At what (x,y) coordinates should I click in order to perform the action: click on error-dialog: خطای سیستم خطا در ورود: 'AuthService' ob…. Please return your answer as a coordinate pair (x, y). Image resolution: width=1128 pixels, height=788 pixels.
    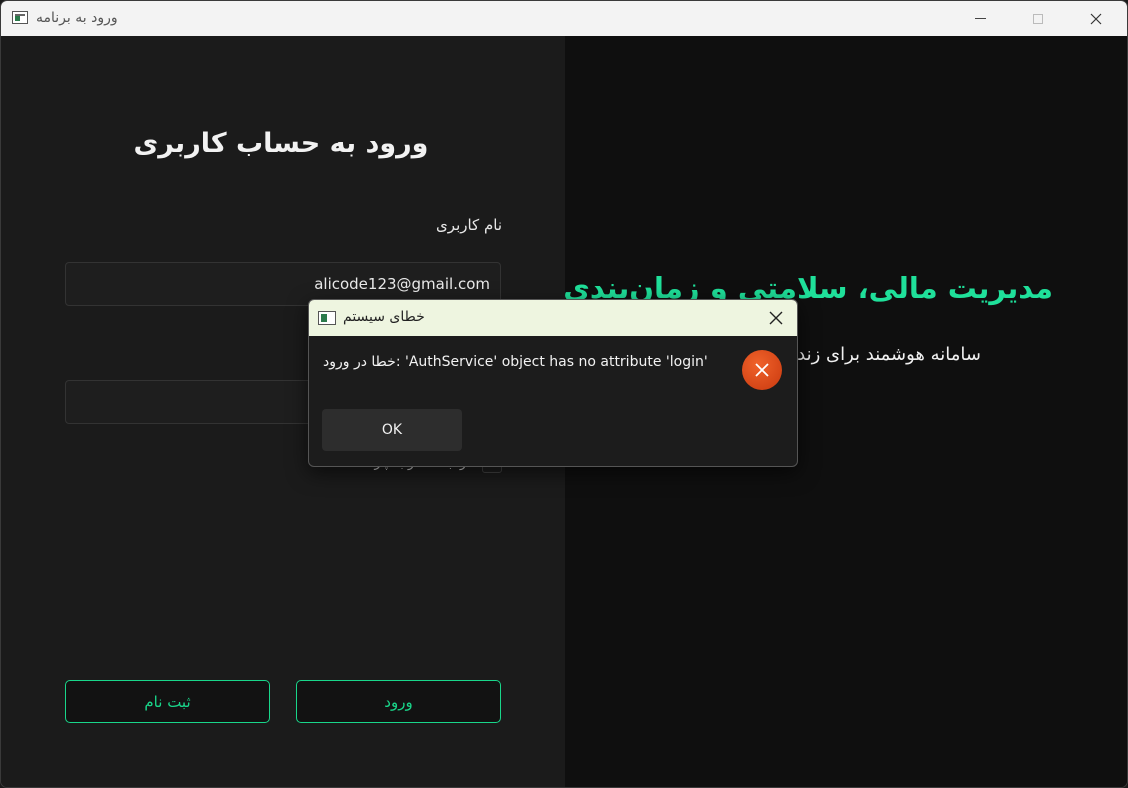
    Looking at the image, I should click on (553, 383).